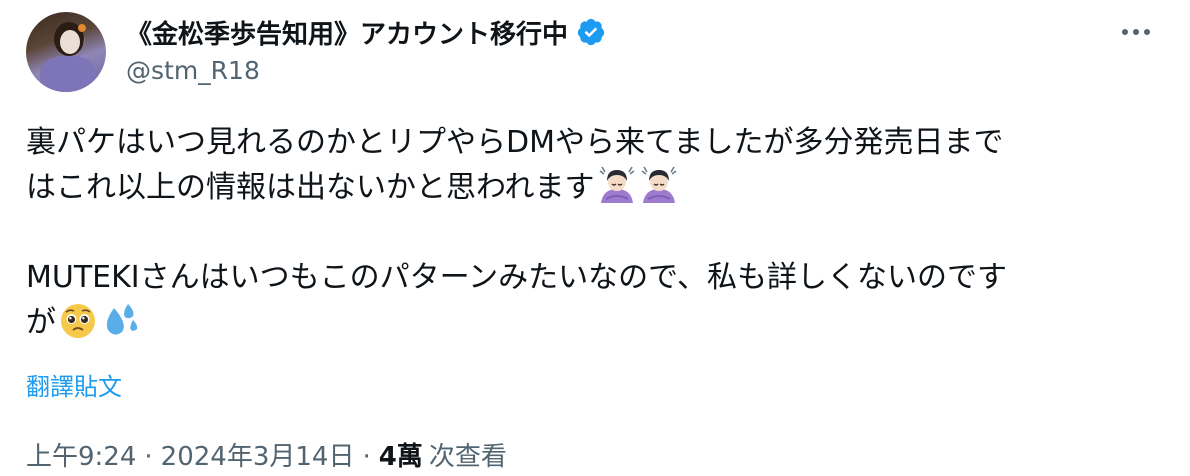 The image size is (1190, 476). Describe the element at coordinates (70, 42) in the screenshot. I see `avatar-figure-face` at that location.